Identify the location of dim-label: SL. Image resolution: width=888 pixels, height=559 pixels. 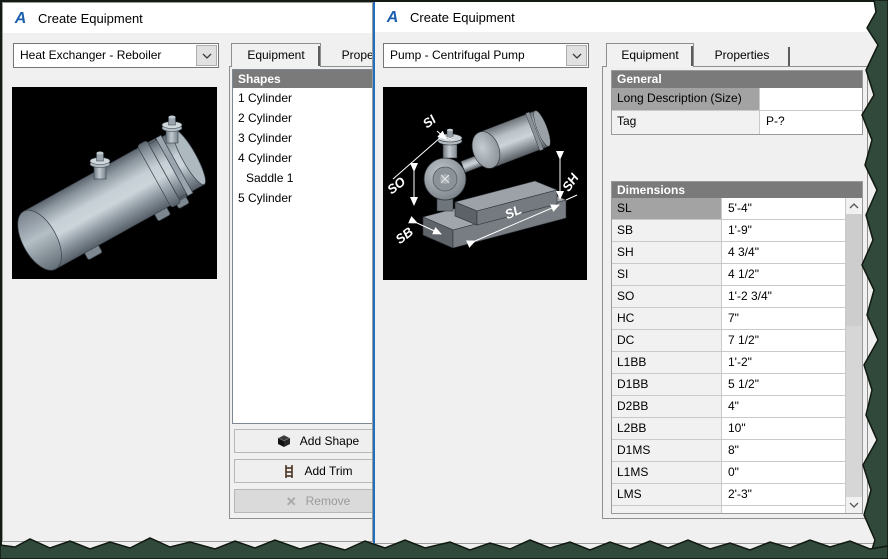
(667, 208).